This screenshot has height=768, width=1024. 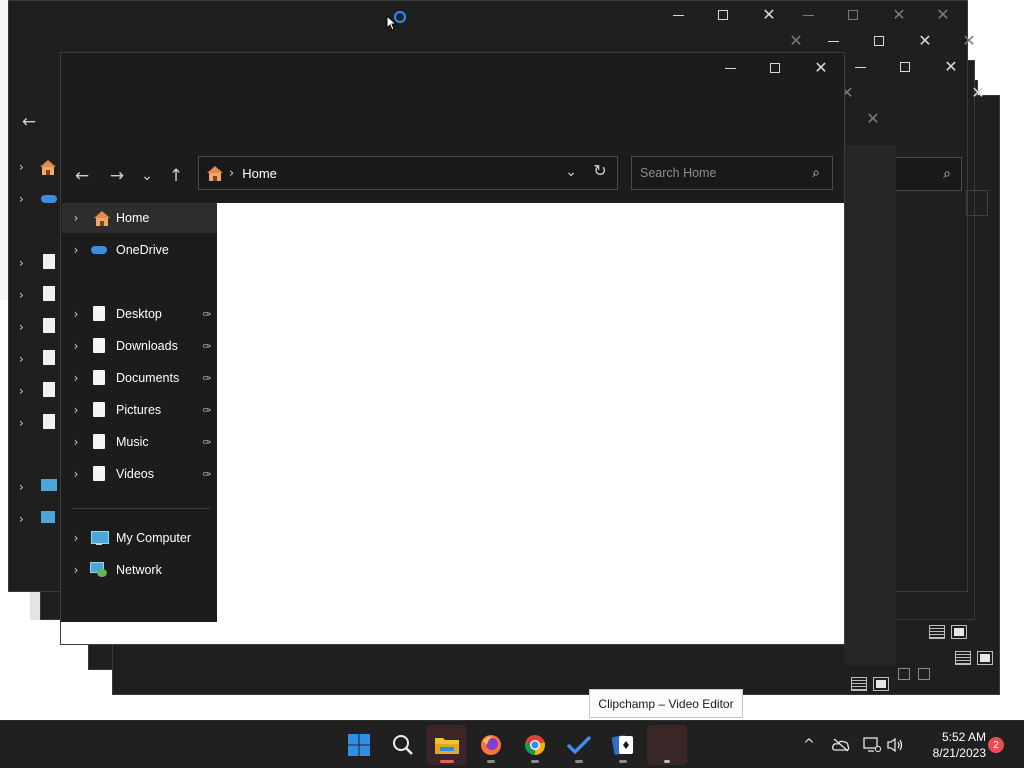 I want to click on mouse-cursor-icon, so click(x=396, y=20).